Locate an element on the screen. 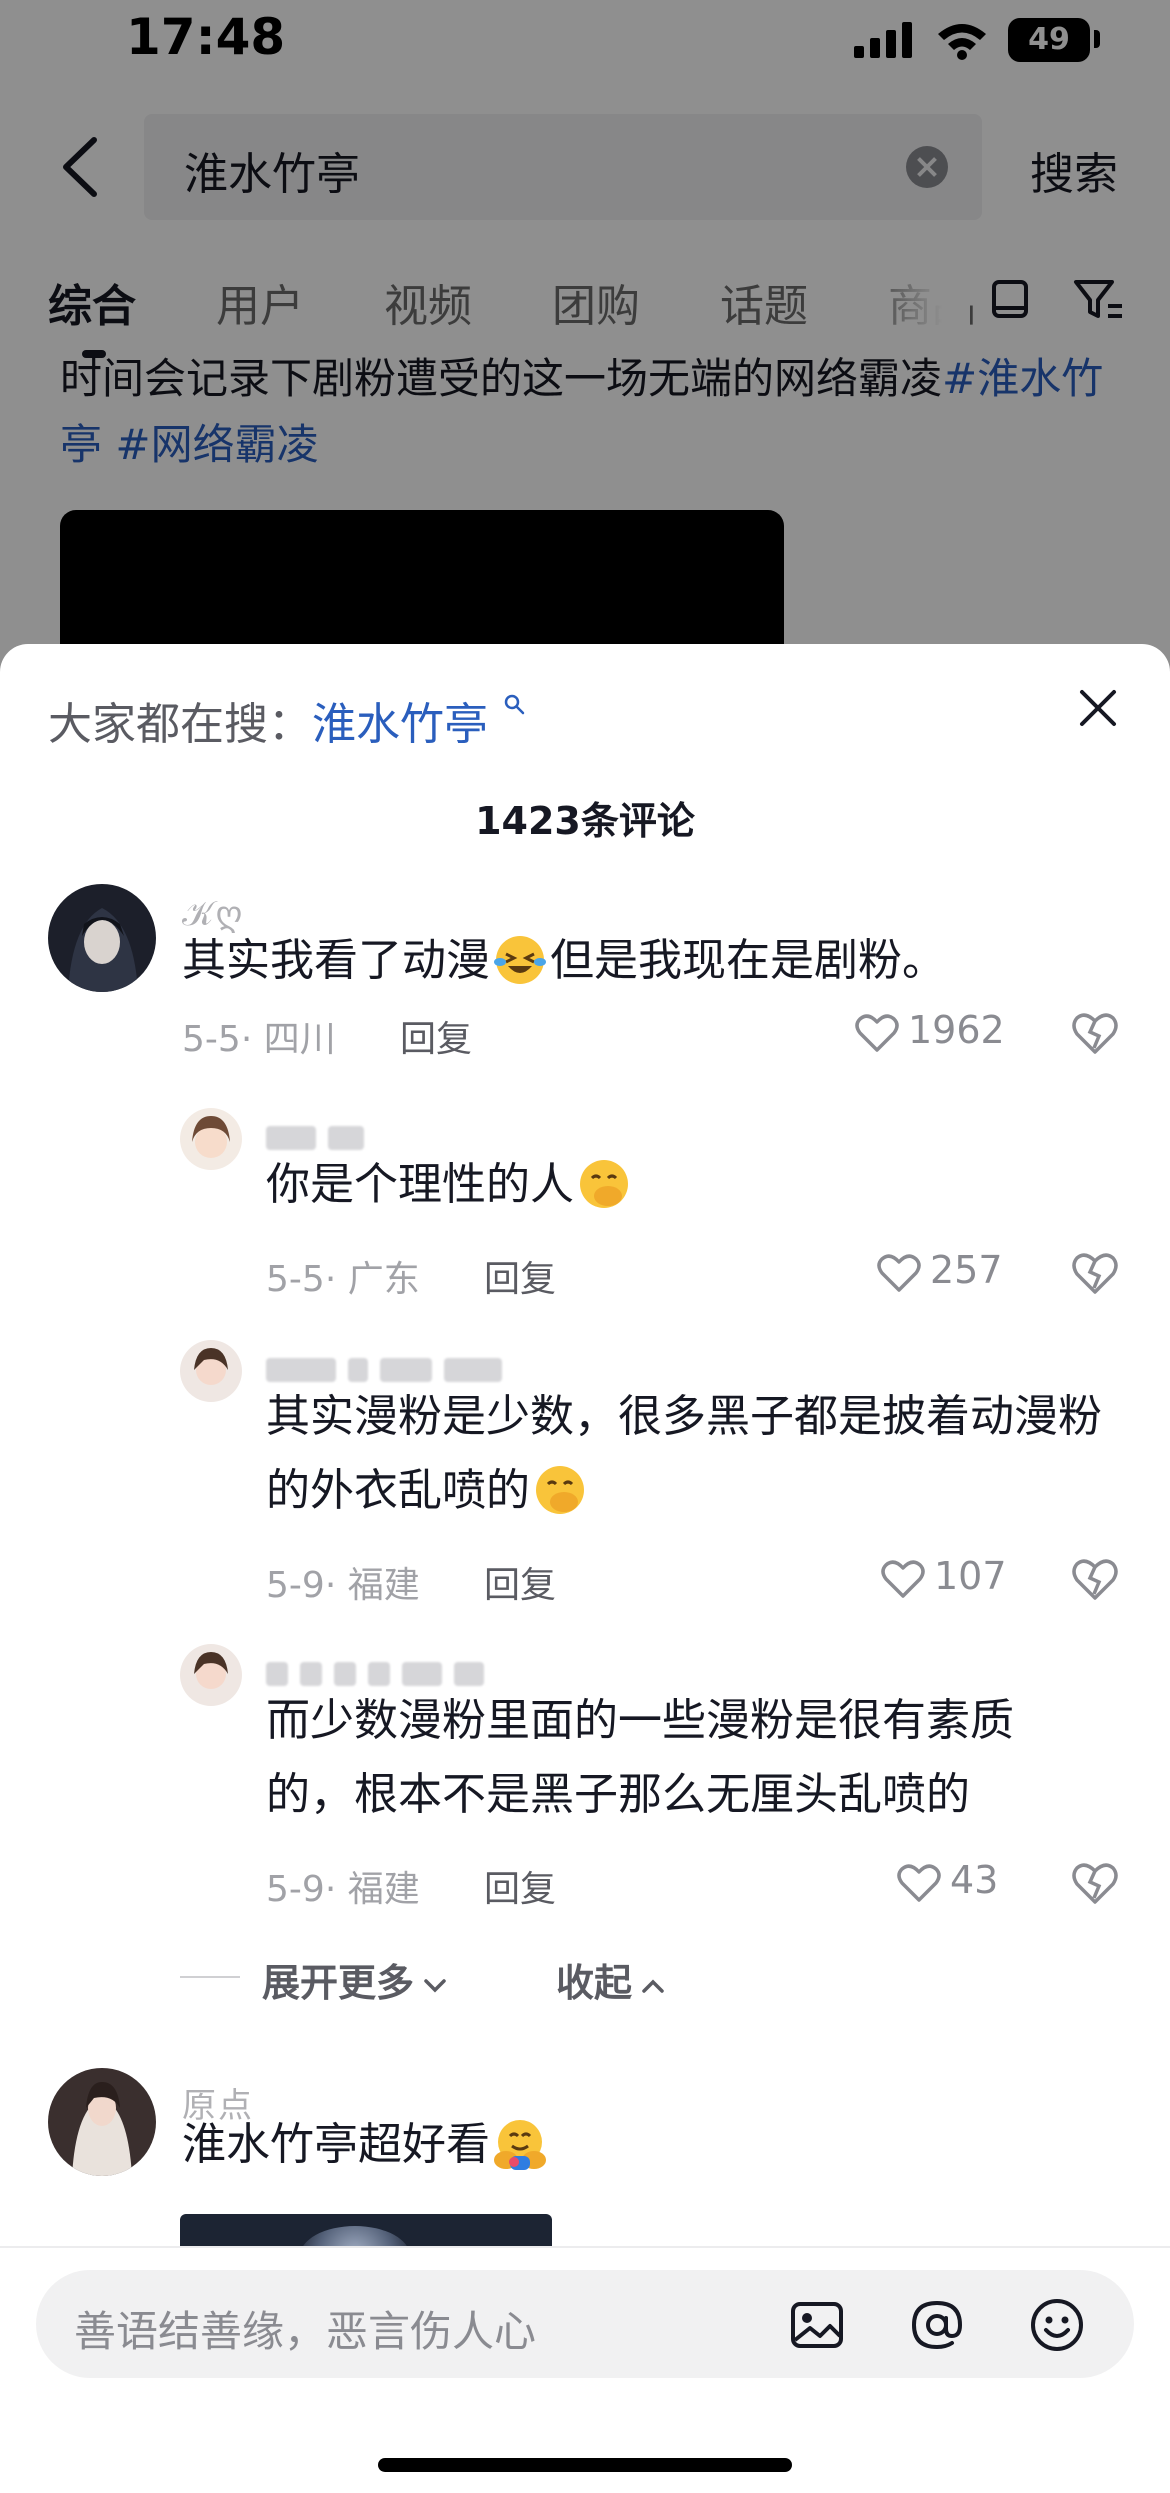 The width and height of the screenshot is (1170, 2493). like-count: 1962 is located at coordinates (956, 1030).